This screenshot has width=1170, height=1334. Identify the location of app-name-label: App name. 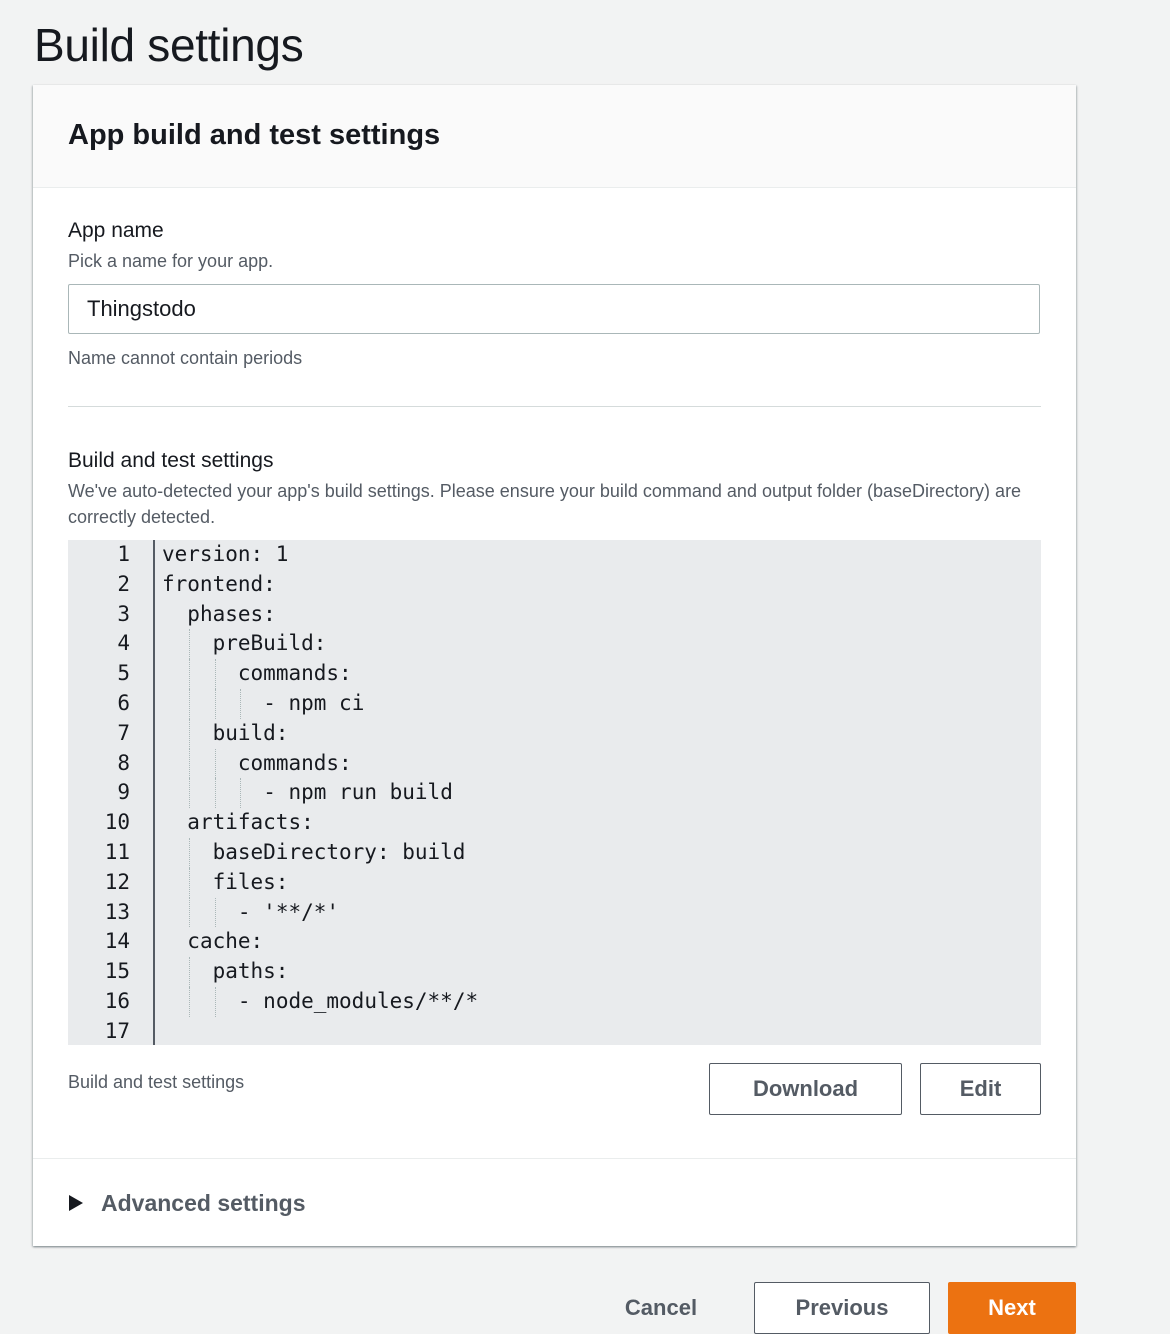
(116, 230).